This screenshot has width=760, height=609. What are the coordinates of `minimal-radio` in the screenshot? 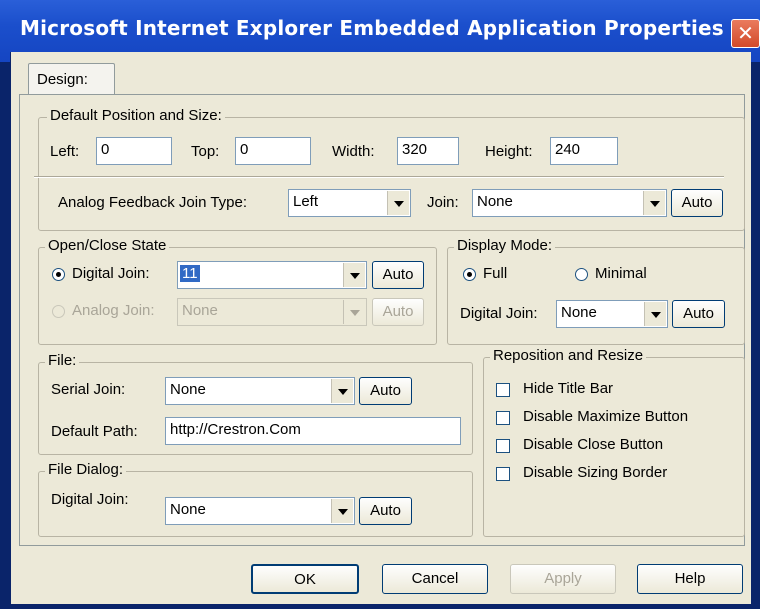 It's located at (581, 274).